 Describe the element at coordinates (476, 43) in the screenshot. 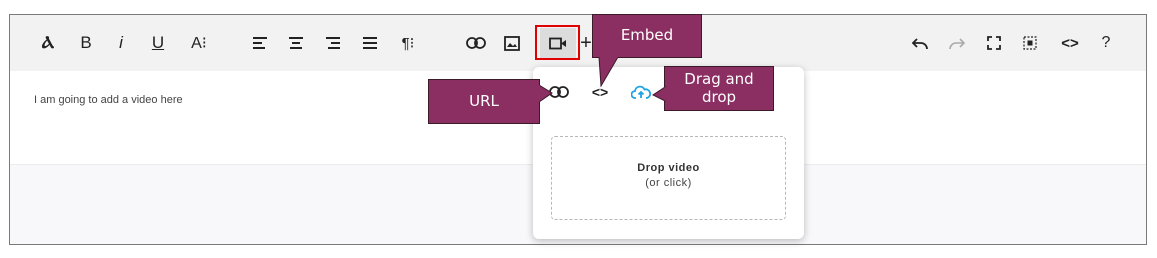

I see `link-icon` at that location.